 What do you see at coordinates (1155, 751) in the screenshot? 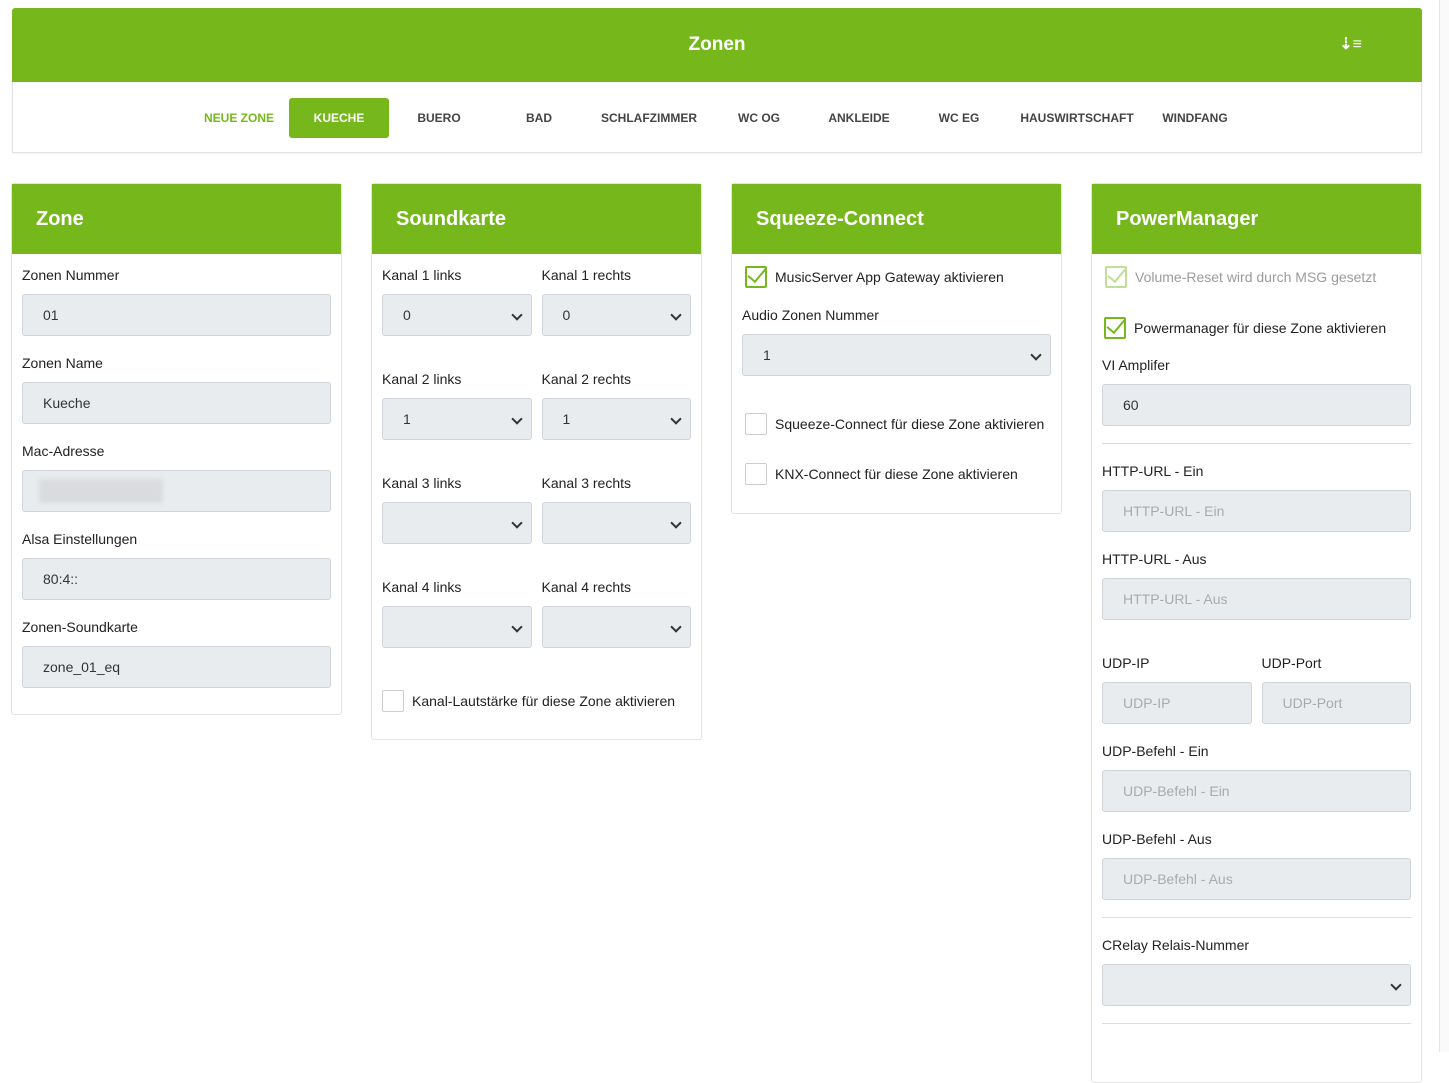
I see `udp-befehl-ein-label: UDP-Befehl - Ein` at bounding box center [1155, 751].